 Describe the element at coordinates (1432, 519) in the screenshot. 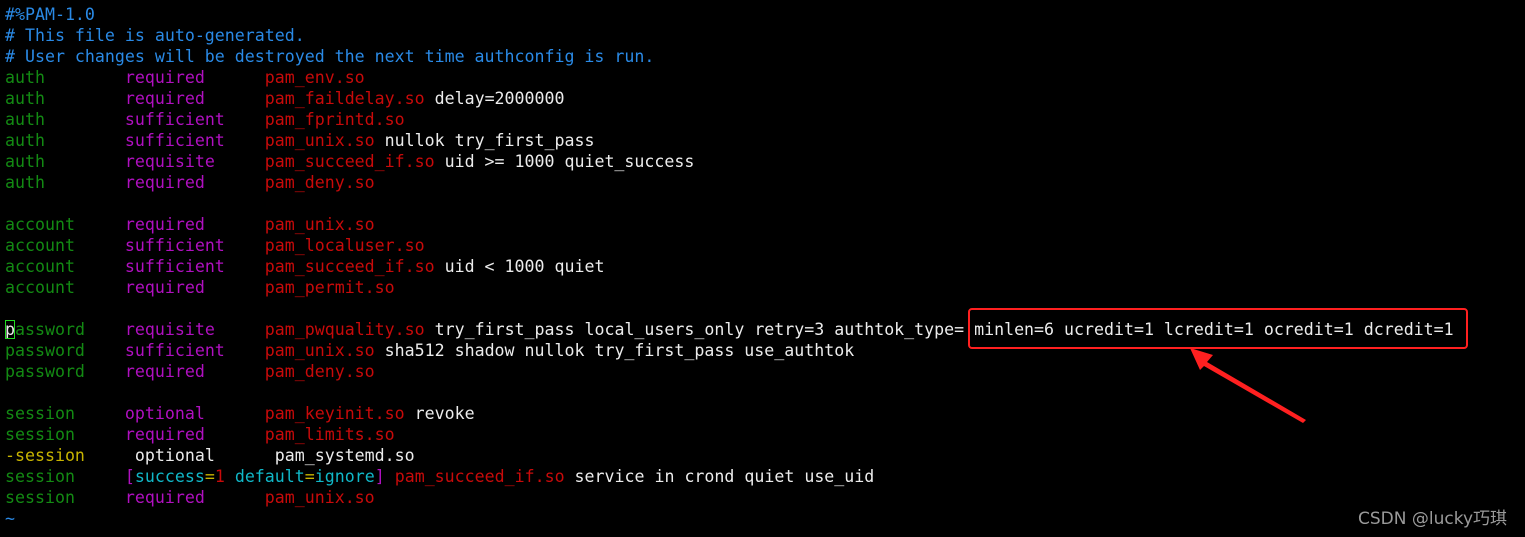

I see `watermark: CSDN @lucky巧琪` at that location.